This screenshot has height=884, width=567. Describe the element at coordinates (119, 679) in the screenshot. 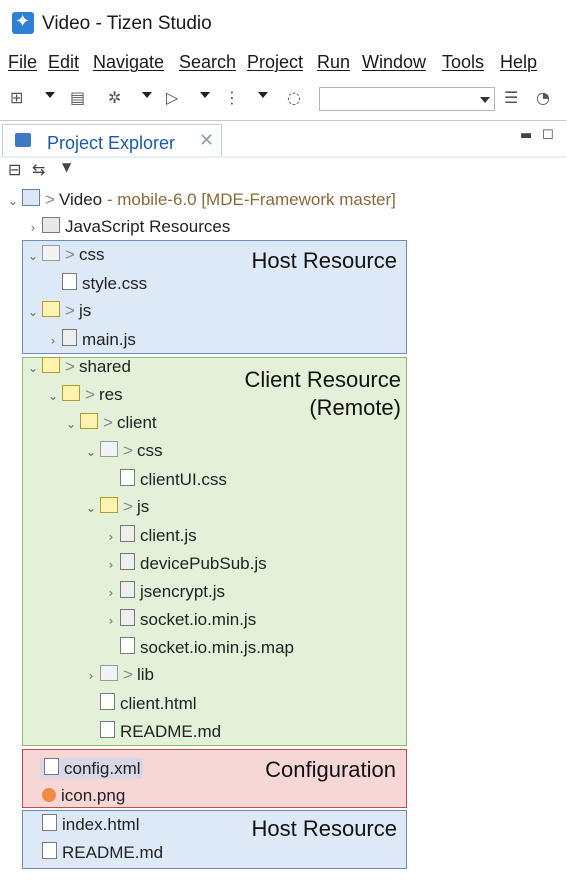

I see `tree-item-lib: › > lib` at that location.